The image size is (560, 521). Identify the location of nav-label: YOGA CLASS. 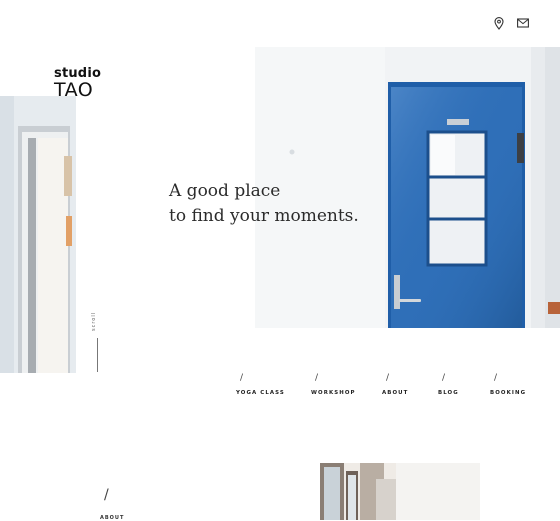
(260, 393).